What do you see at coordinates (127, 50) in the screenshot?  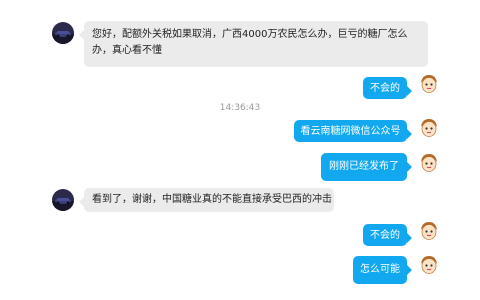 I see `message-line: 办，真心看不懂` at bounding box center [127, 50].